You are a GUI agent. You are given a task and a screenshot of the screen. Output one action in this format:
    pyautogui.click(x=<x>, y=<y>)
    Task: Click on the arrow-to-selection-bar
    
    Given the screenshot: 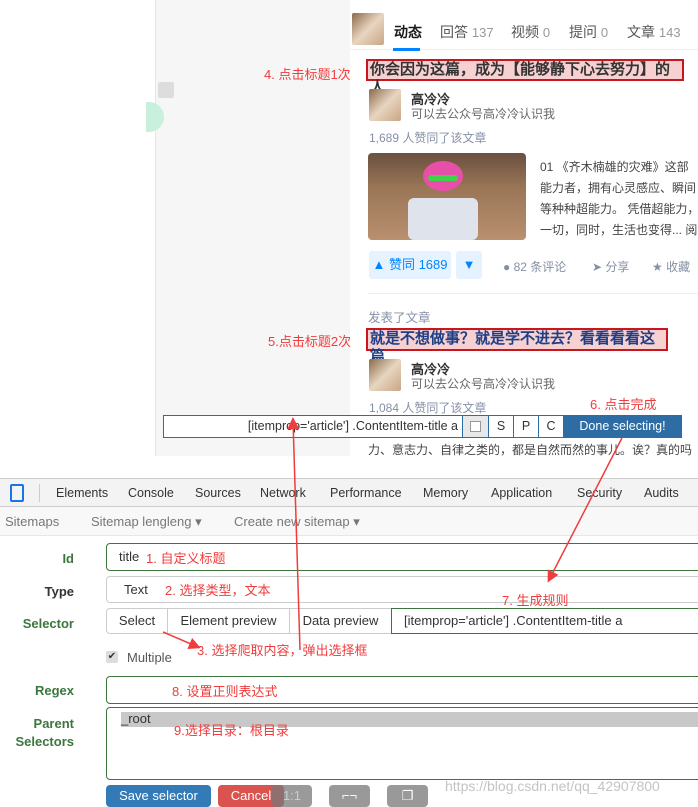 What is the action you would take?
    pyautogui.click(x=294, y=534)
    